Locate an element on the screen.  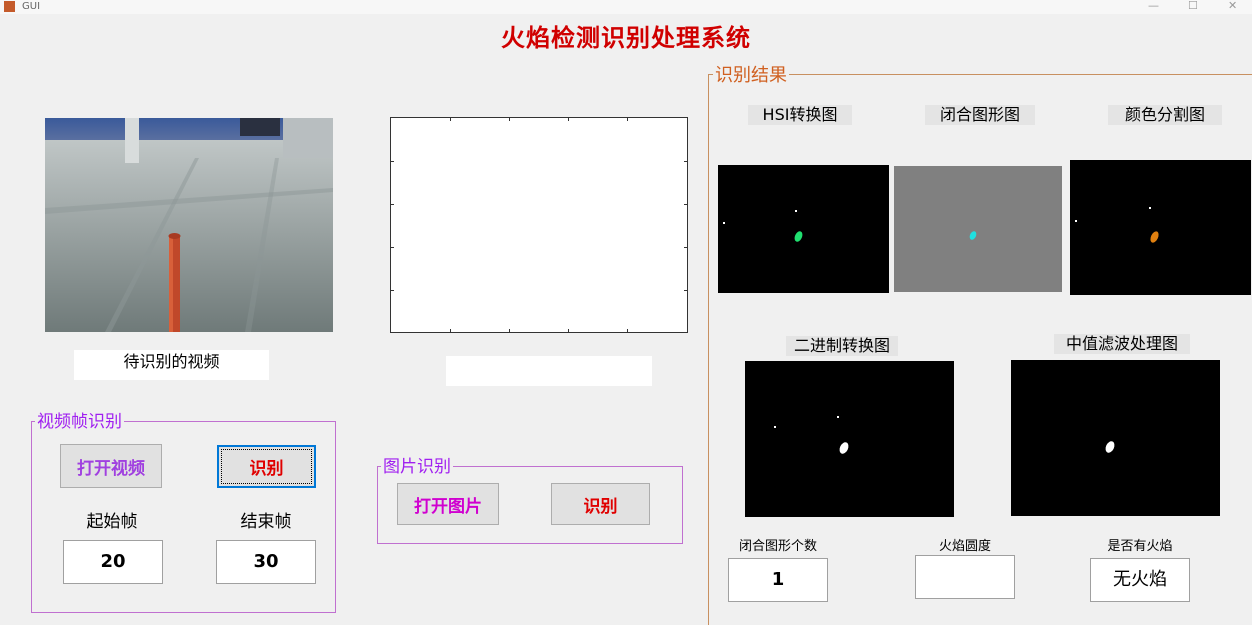
video-frame-graphic is located at coordinates (189, 225).